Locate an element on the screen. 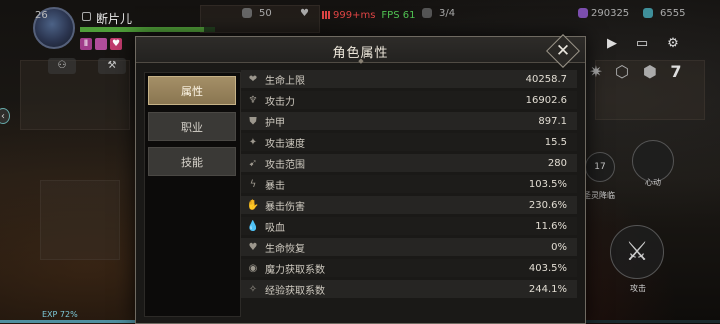 The image size is (720, 324). attribute-label: 生命恢复 is located at coordinates (285, 249).